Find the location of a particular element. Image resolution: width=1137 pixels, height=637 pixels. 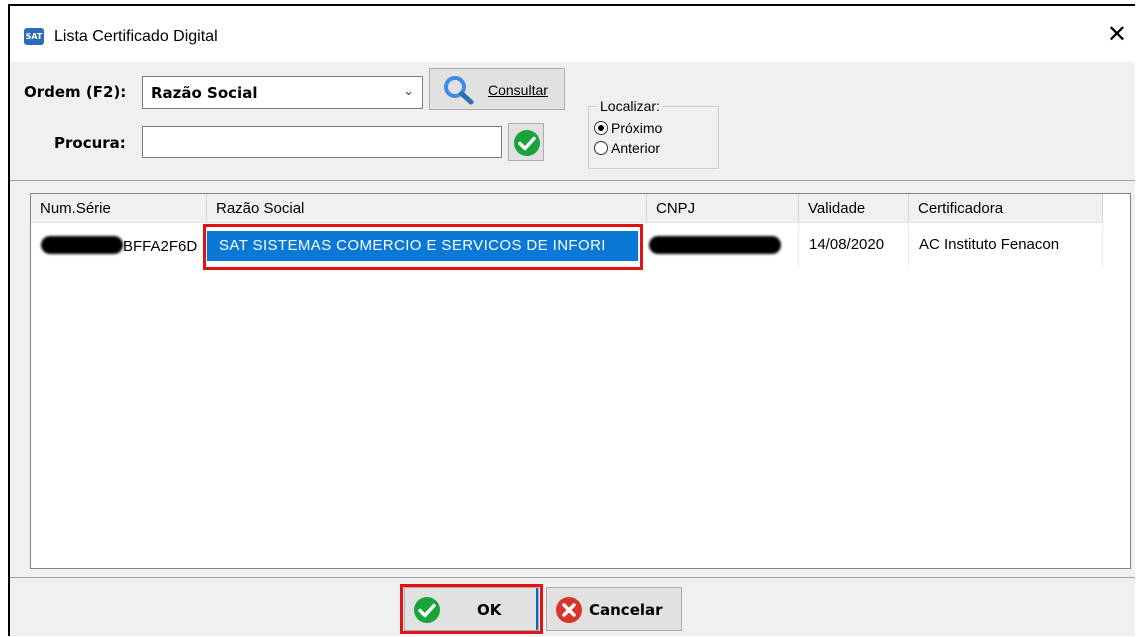

cell-num-serie: BFFA2F6D is located at coordinates (119, 246).